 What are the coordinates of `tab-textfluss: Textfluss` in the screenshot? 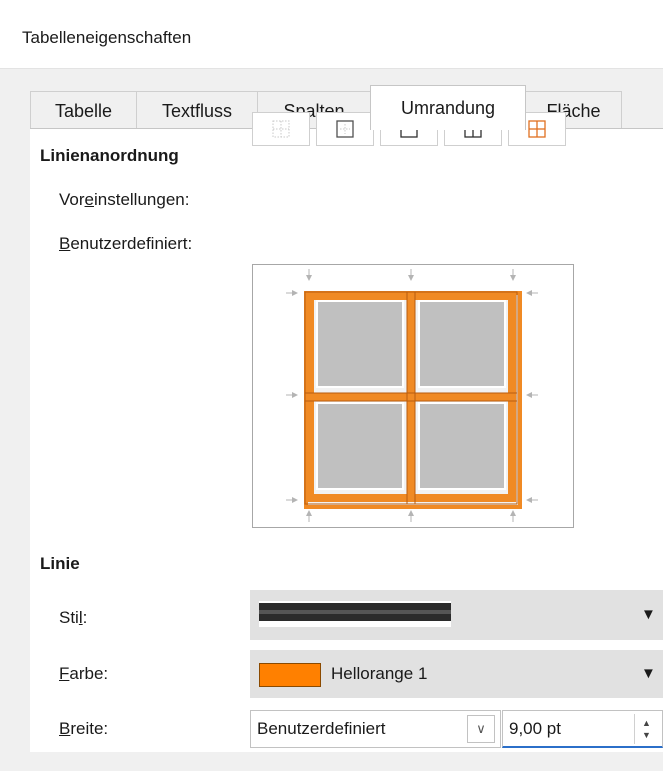 It's located at (197, 110).